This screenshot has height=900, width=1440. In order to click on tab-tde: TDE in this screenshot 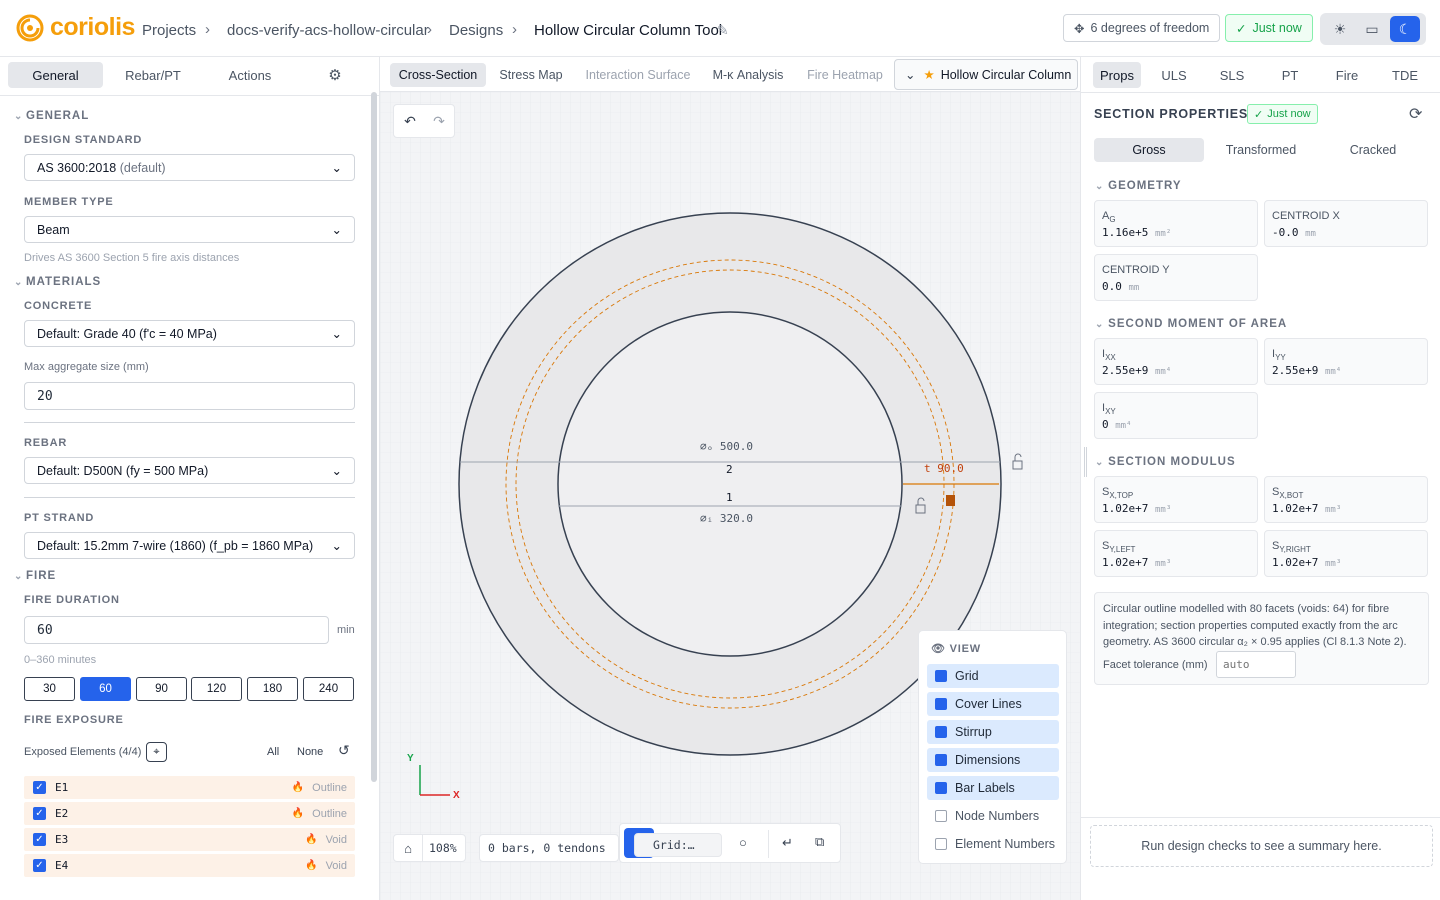, I will do `click(1405, 75)`.